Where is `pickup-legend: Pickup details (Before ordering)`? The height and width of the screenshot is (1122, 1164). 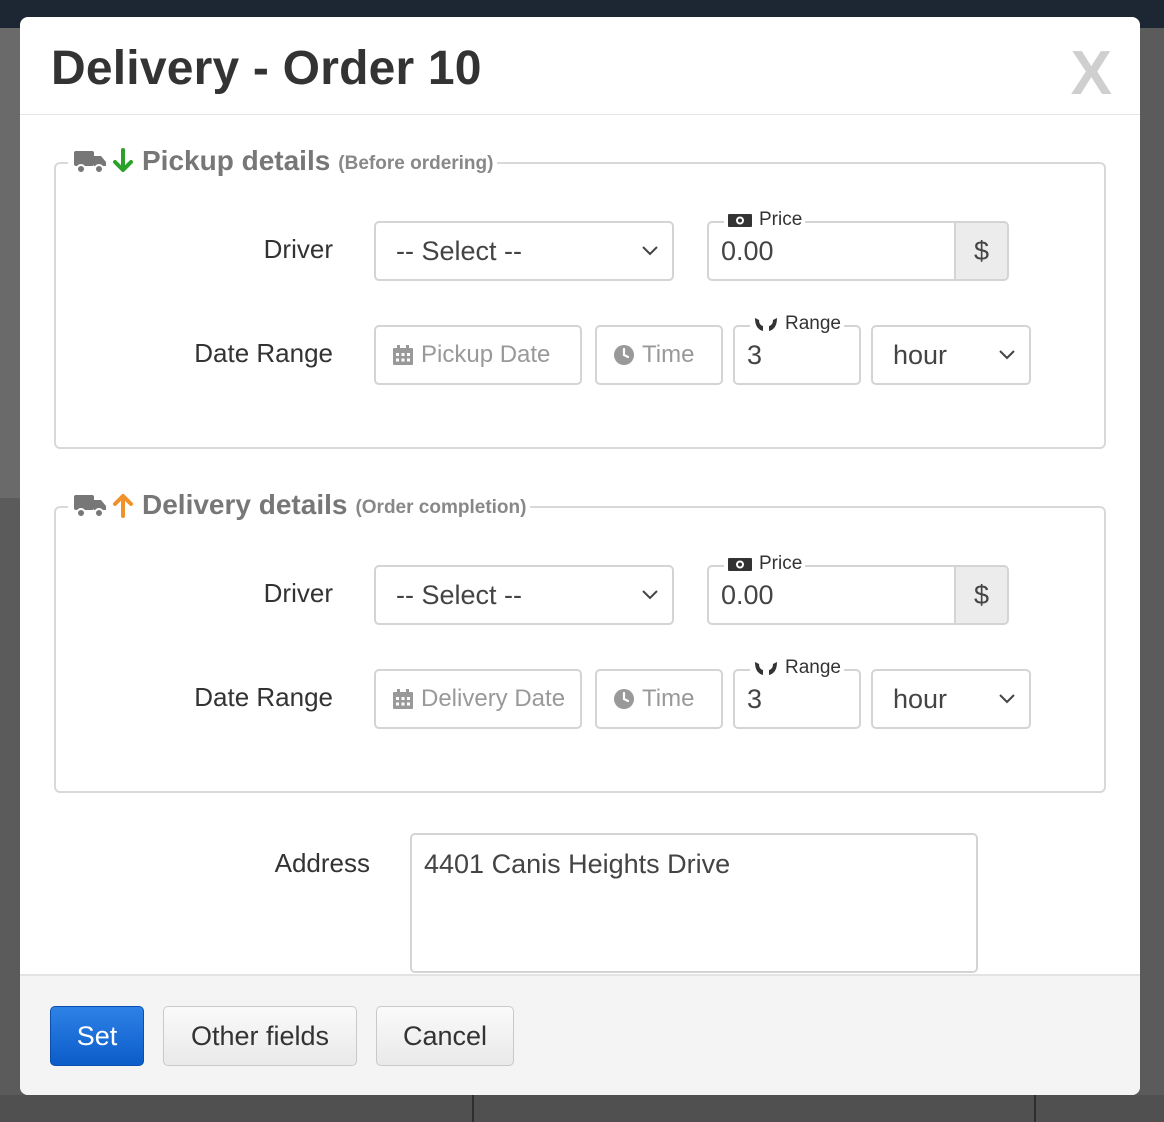 pickup-legend: Pickup details (Before ordering) is located at coordinates (283, 161).